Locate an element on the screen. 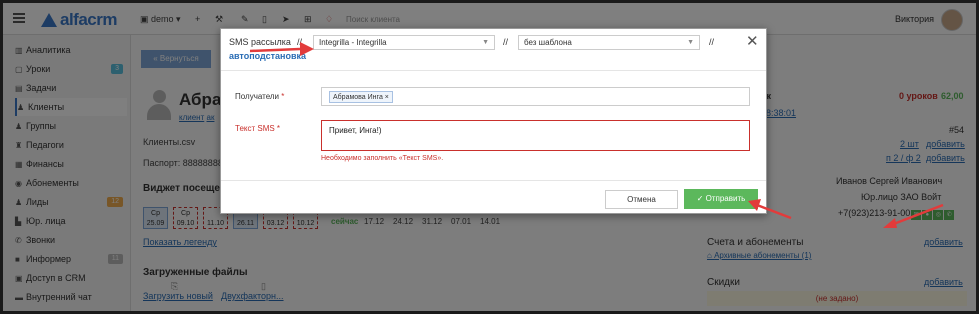 This screenshot has height=314, width=979. recipient-tag: Абрамова Инга × is located at coordinates (361, 97).